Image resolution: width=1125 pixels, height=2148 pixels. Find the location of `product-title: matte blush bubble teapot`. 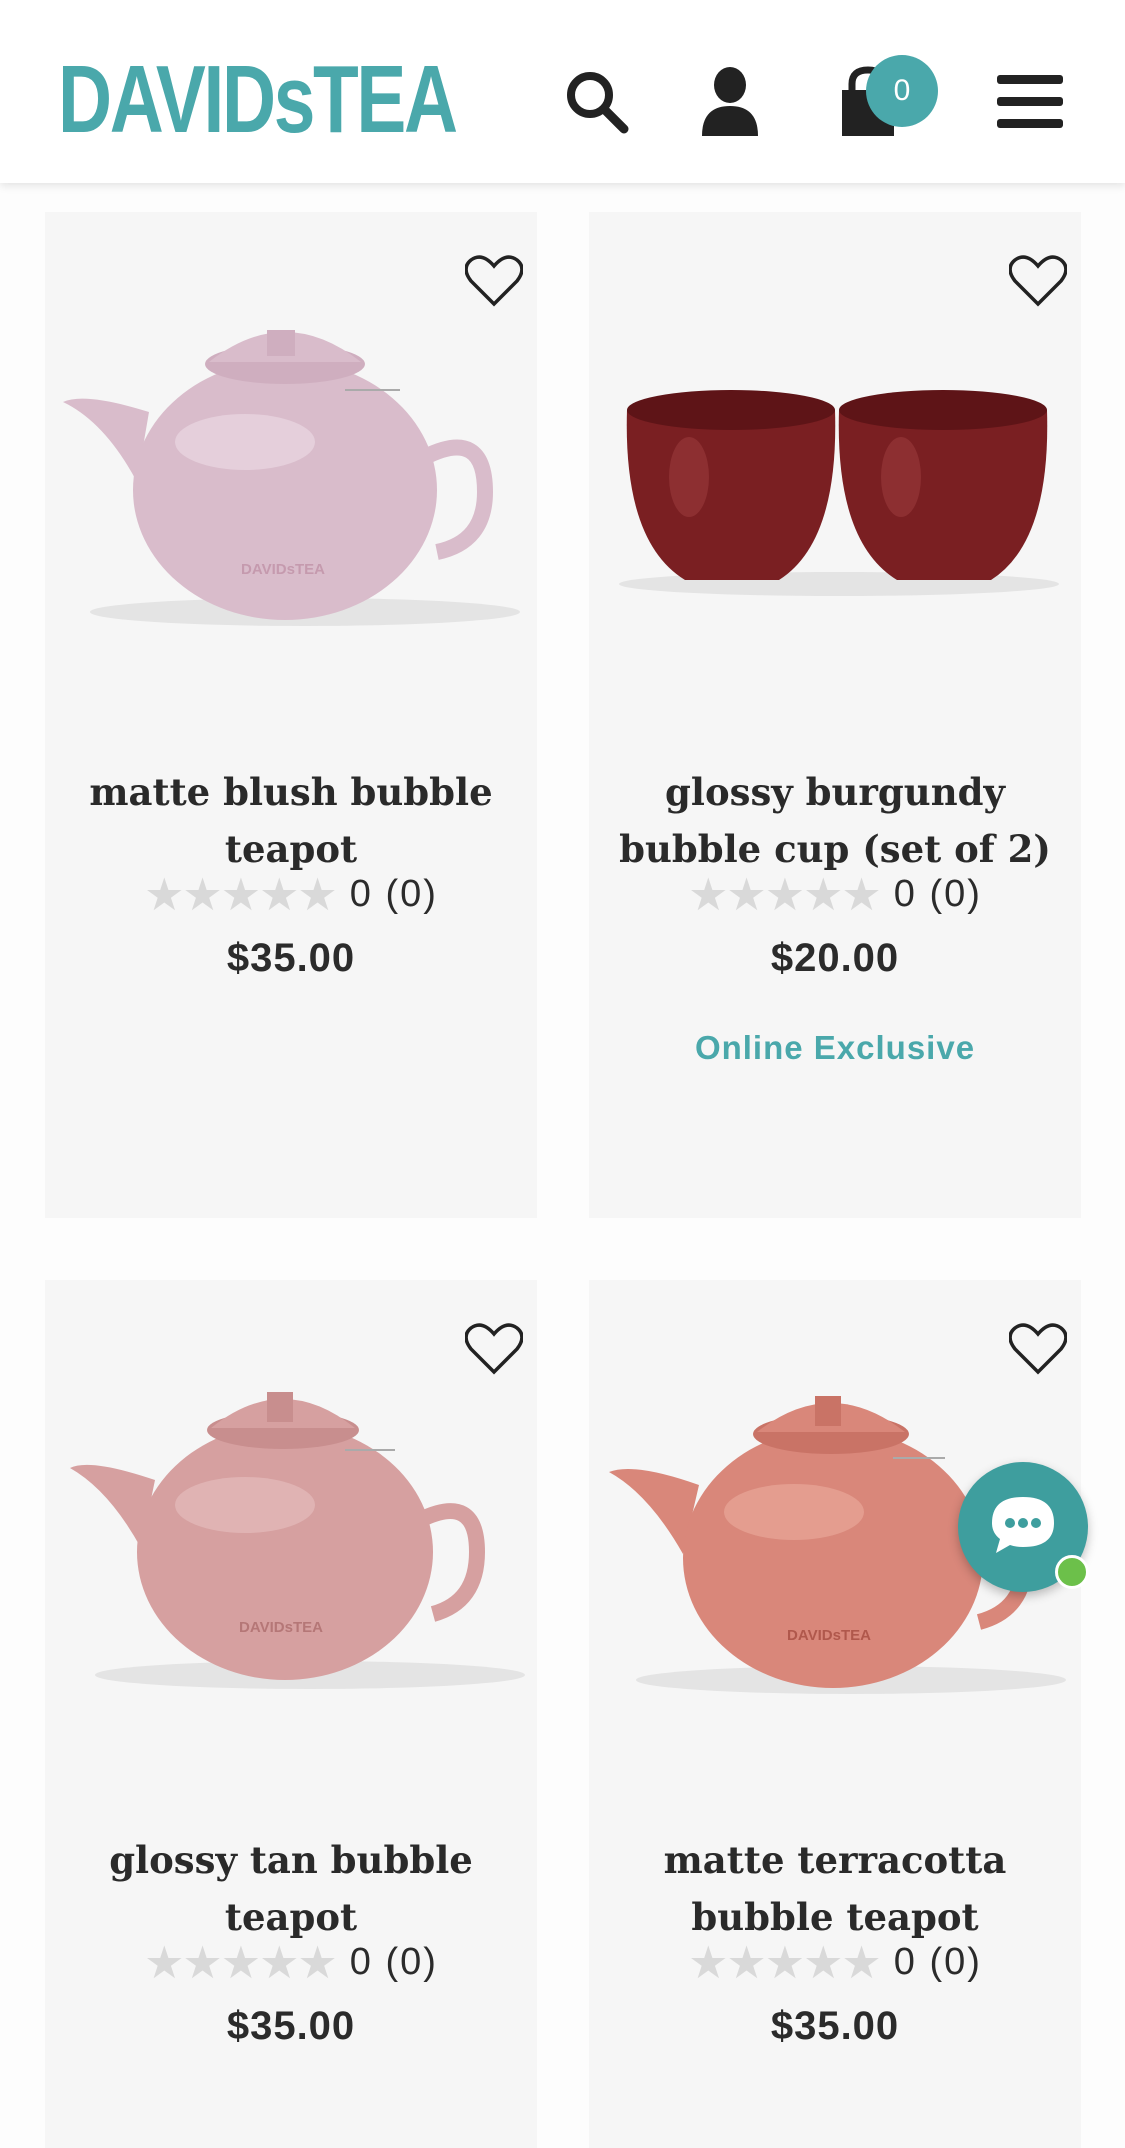

product-title: matte blush bubble teapot is located at coordinates (291, 821).